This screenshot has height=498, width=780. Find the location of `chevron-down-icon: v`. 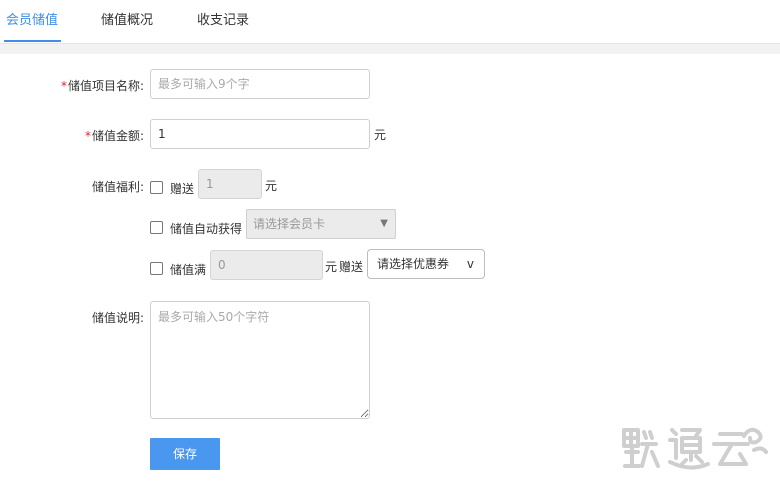

chevron-down-icon: v is located at coordinates (470, 264).